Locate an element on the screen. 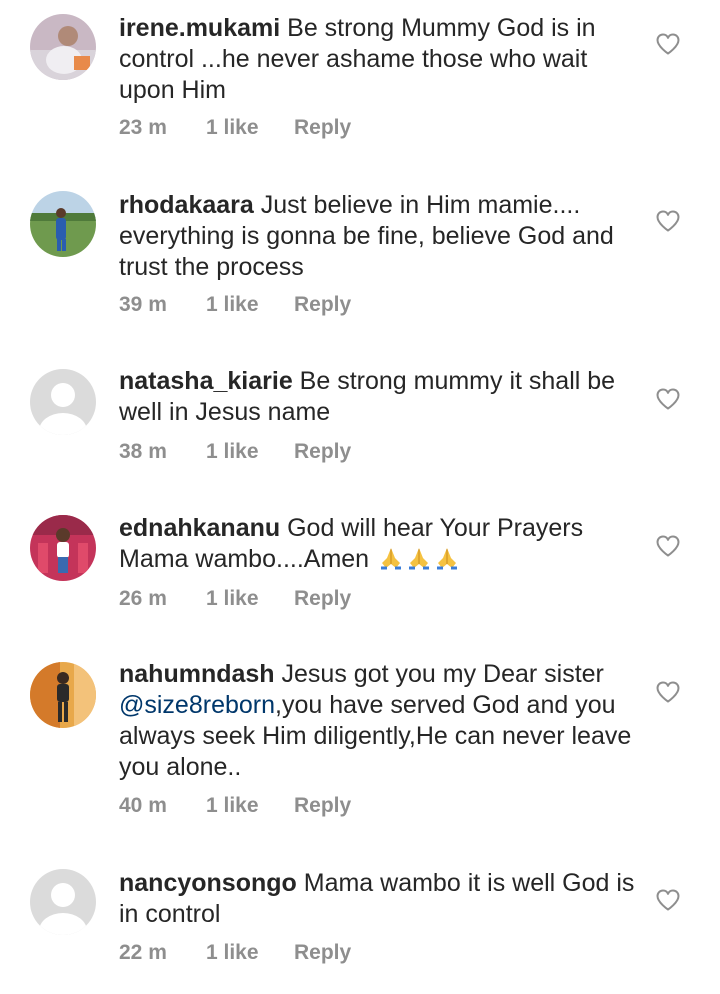 Image resolution: width=720 pixels, height=994 pixels. comment-meta: 38 m 1 like Reply is located at coordinates (235, 452).